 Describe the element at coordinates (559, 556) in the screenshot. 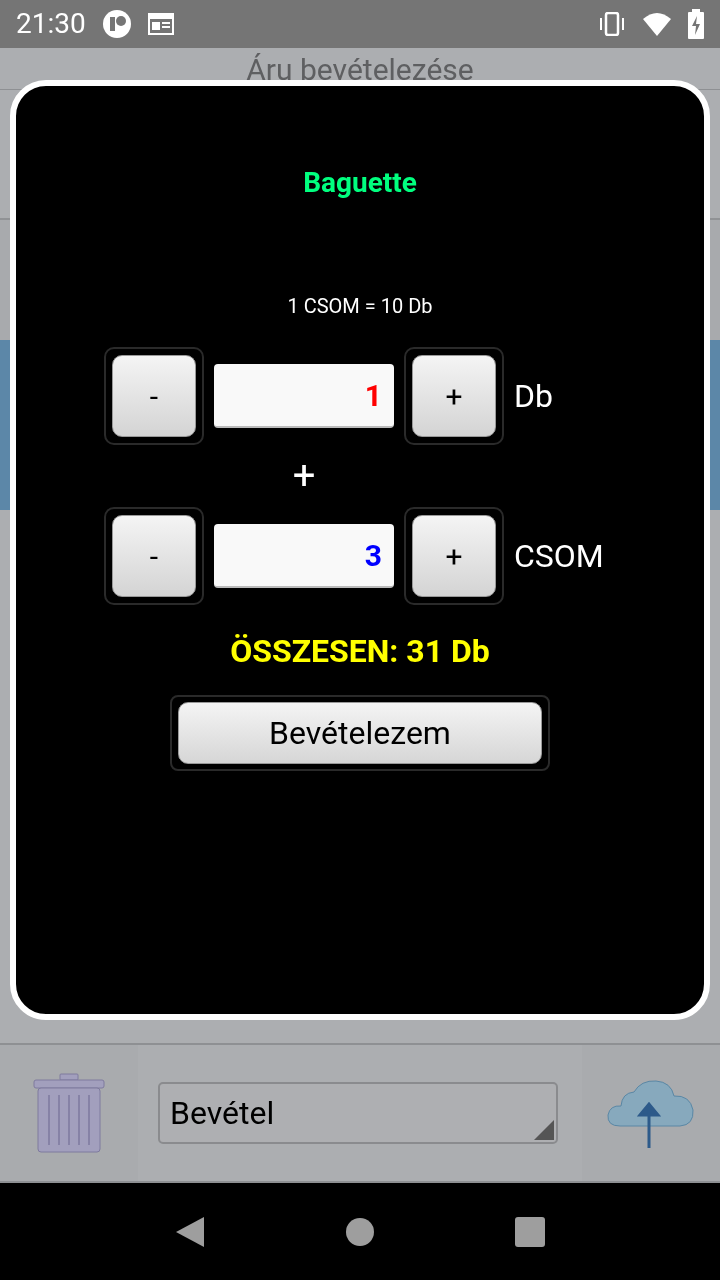

I see `unit-label: CSOM` at that location.